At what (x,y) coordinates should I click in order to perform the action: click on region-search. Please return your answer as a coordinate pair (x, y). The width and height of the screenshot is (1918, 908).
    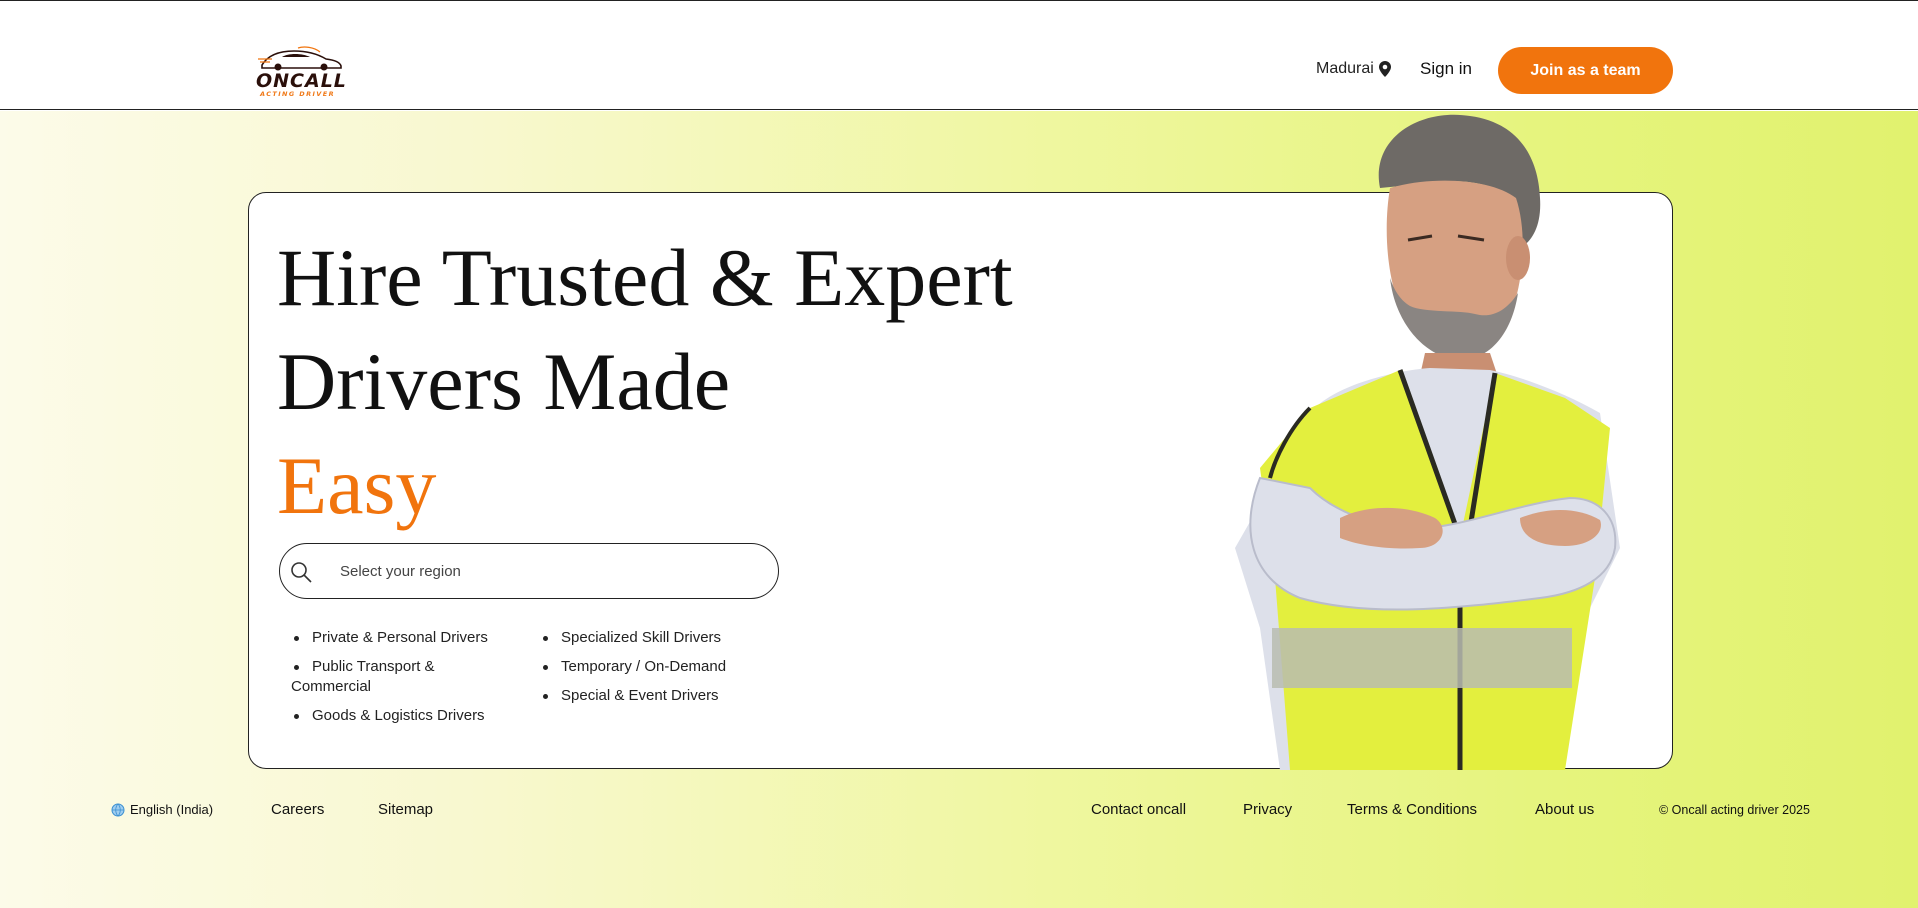
    Looking at the image, I should click on (529, 571).